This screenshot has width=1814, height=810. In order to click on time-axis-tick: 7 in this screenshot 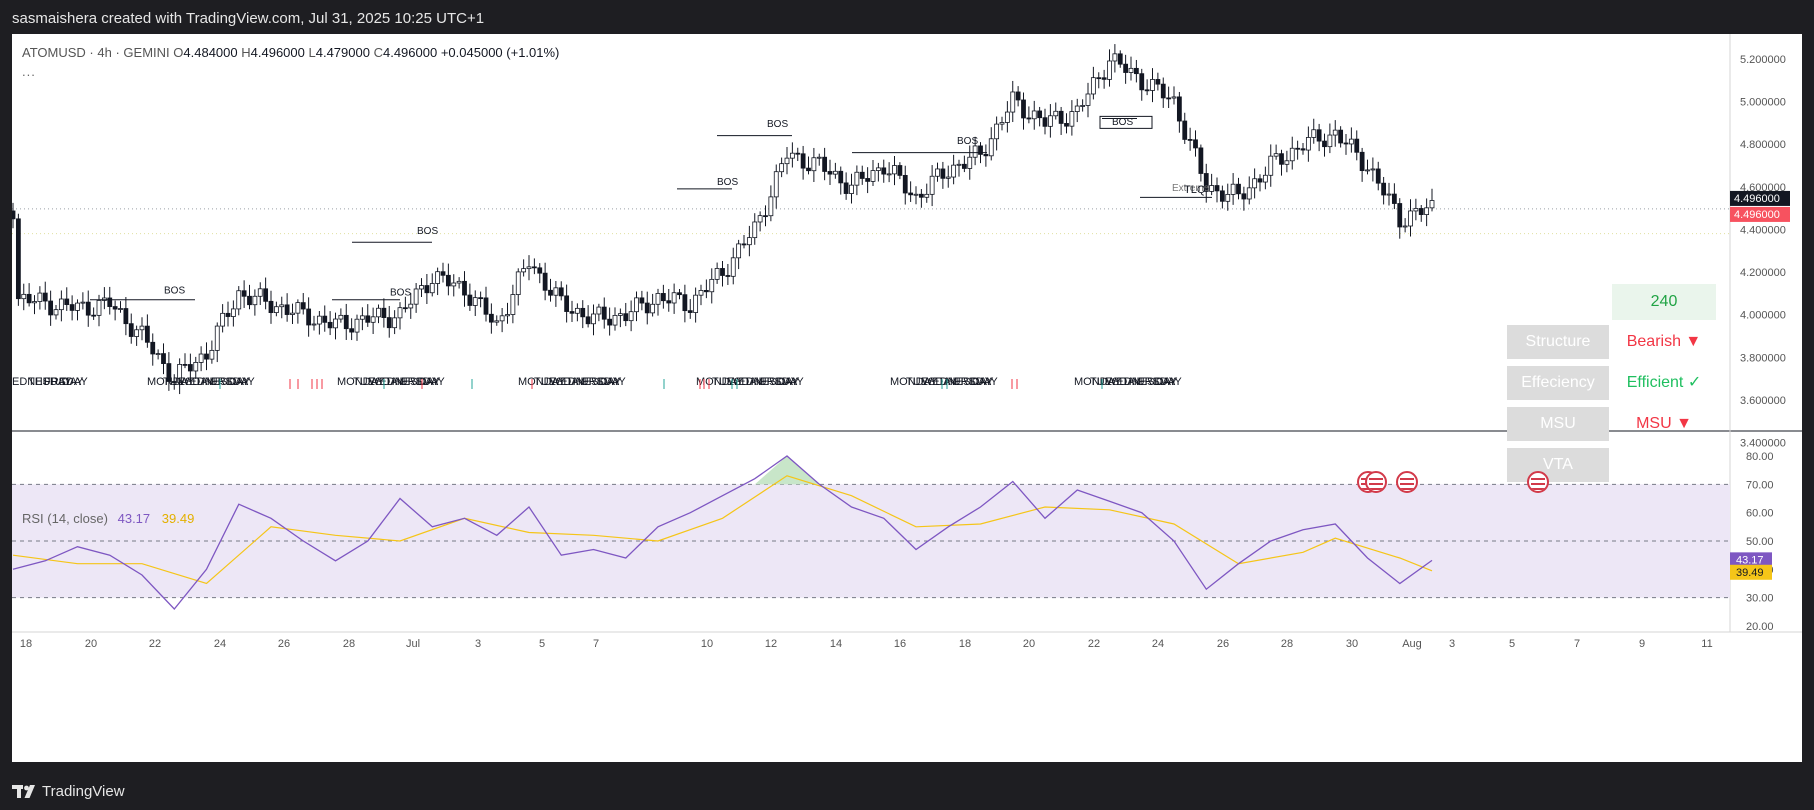, I will do `click(596, 644)`.